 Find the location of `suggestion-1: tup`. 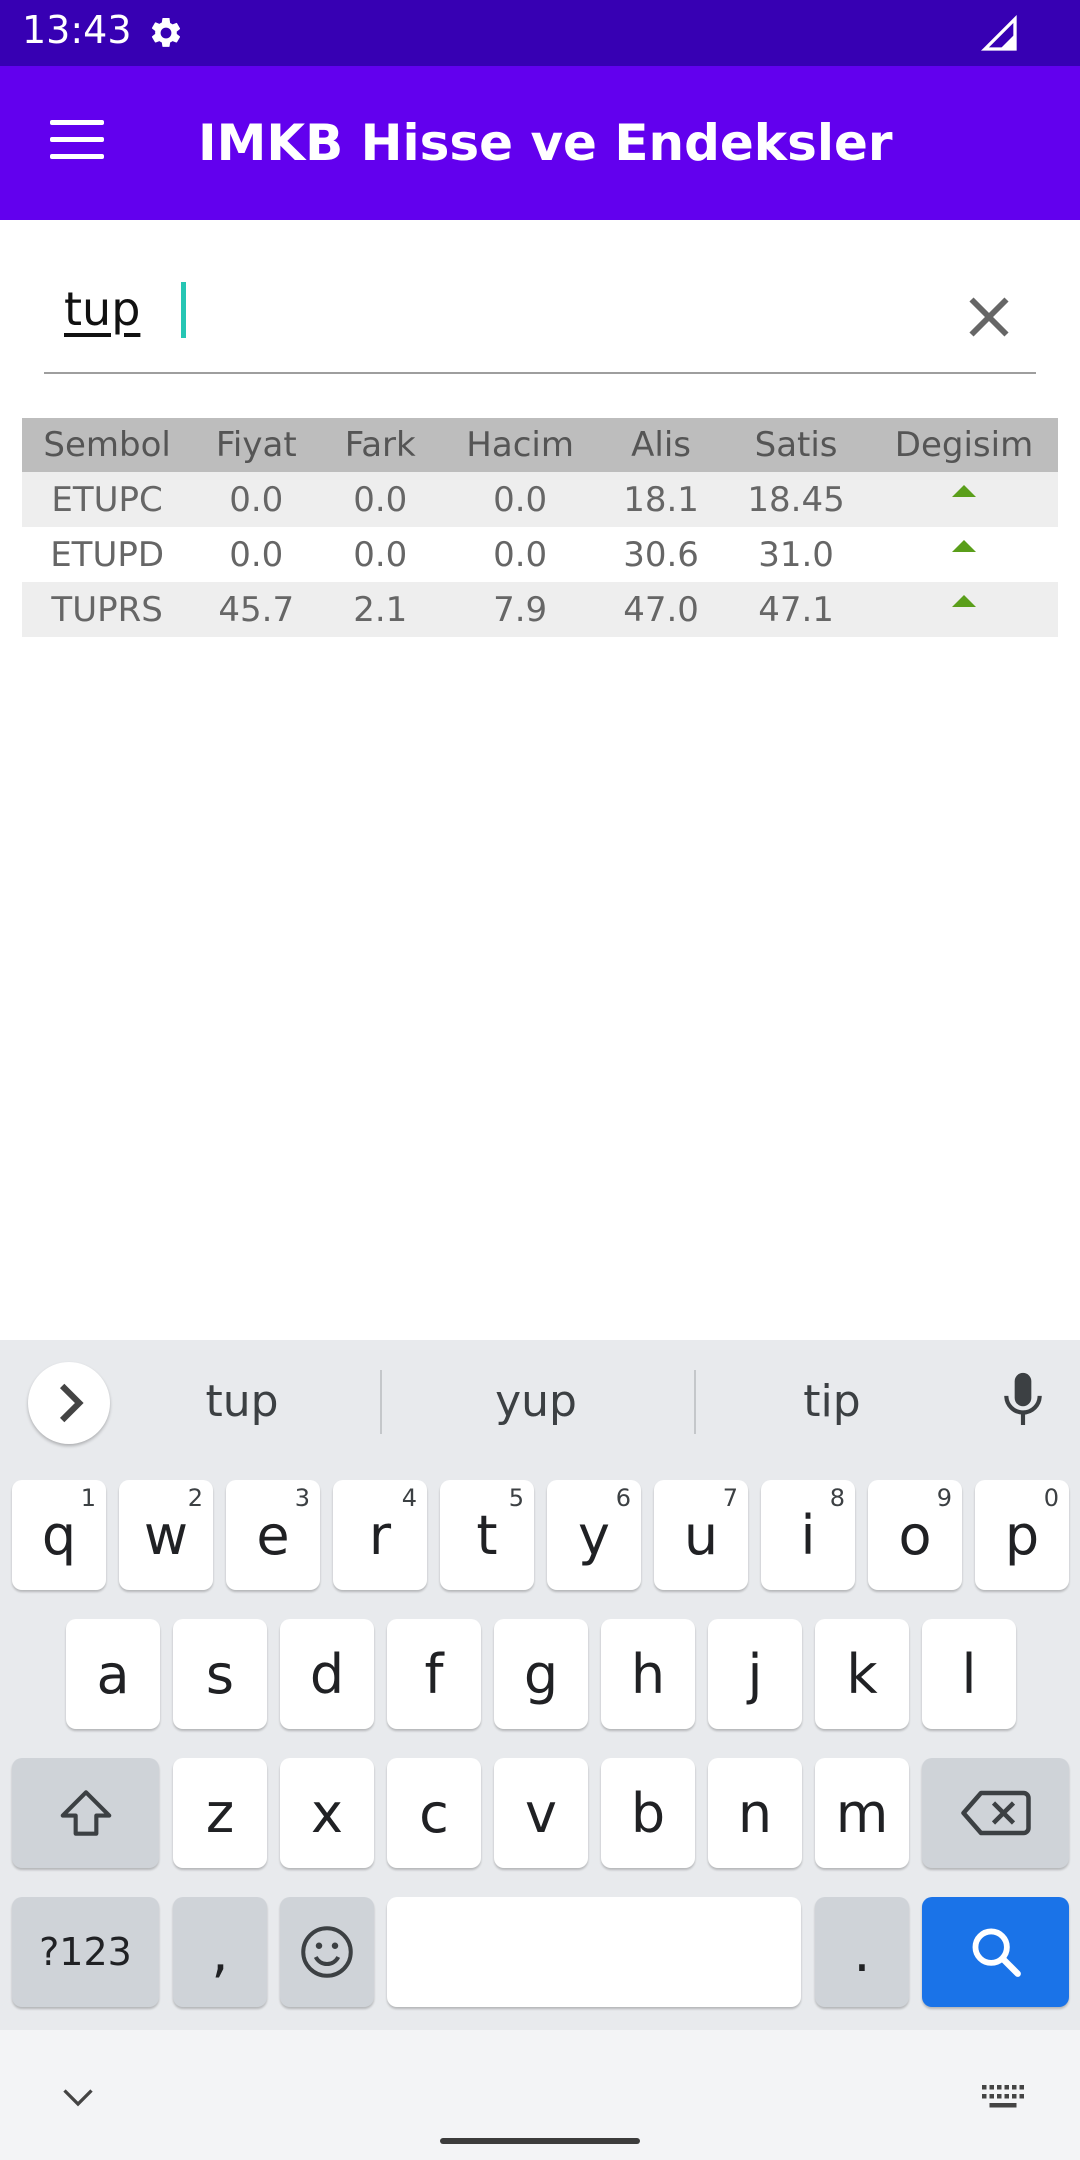

suggestion-1: tup is located at coordinates (242, 1401).